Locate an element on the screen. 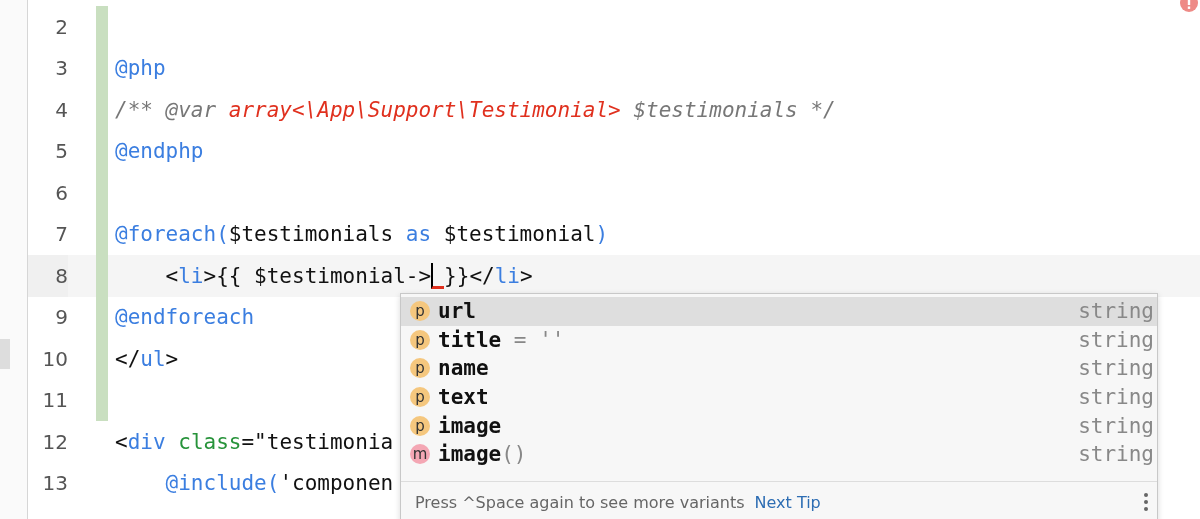  completion-name: title is located at coordinates (470, 339).